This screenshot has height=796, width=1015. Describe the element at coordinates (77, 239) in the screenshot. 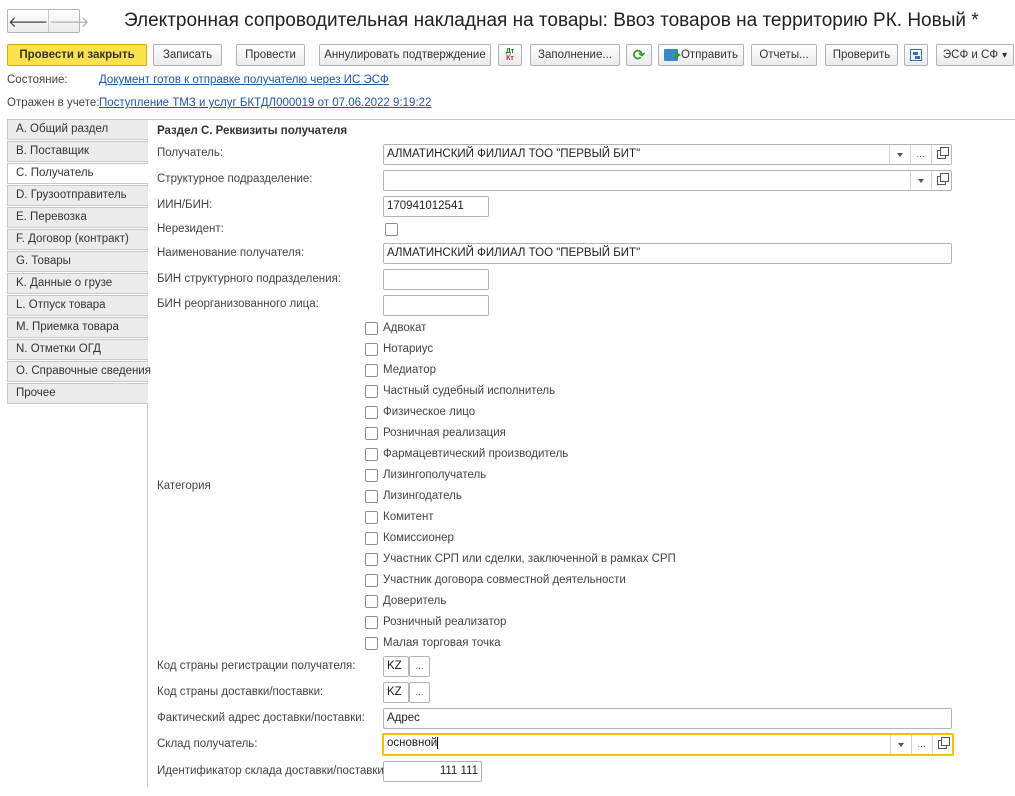

I see `sidebar-item-contract: F. Договор (контракт)` at that location.